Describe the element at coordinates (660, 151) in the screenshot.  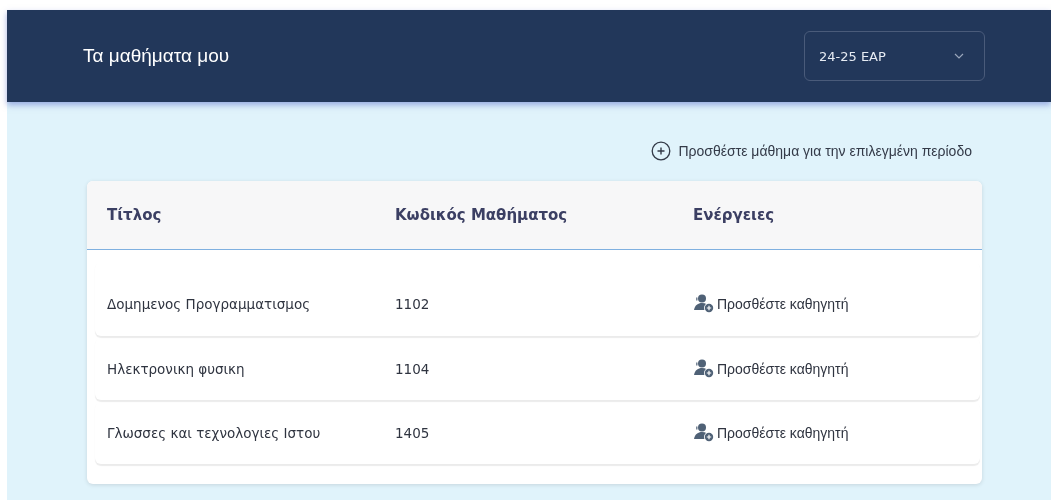
I see `plus-circle-icon` at that location.